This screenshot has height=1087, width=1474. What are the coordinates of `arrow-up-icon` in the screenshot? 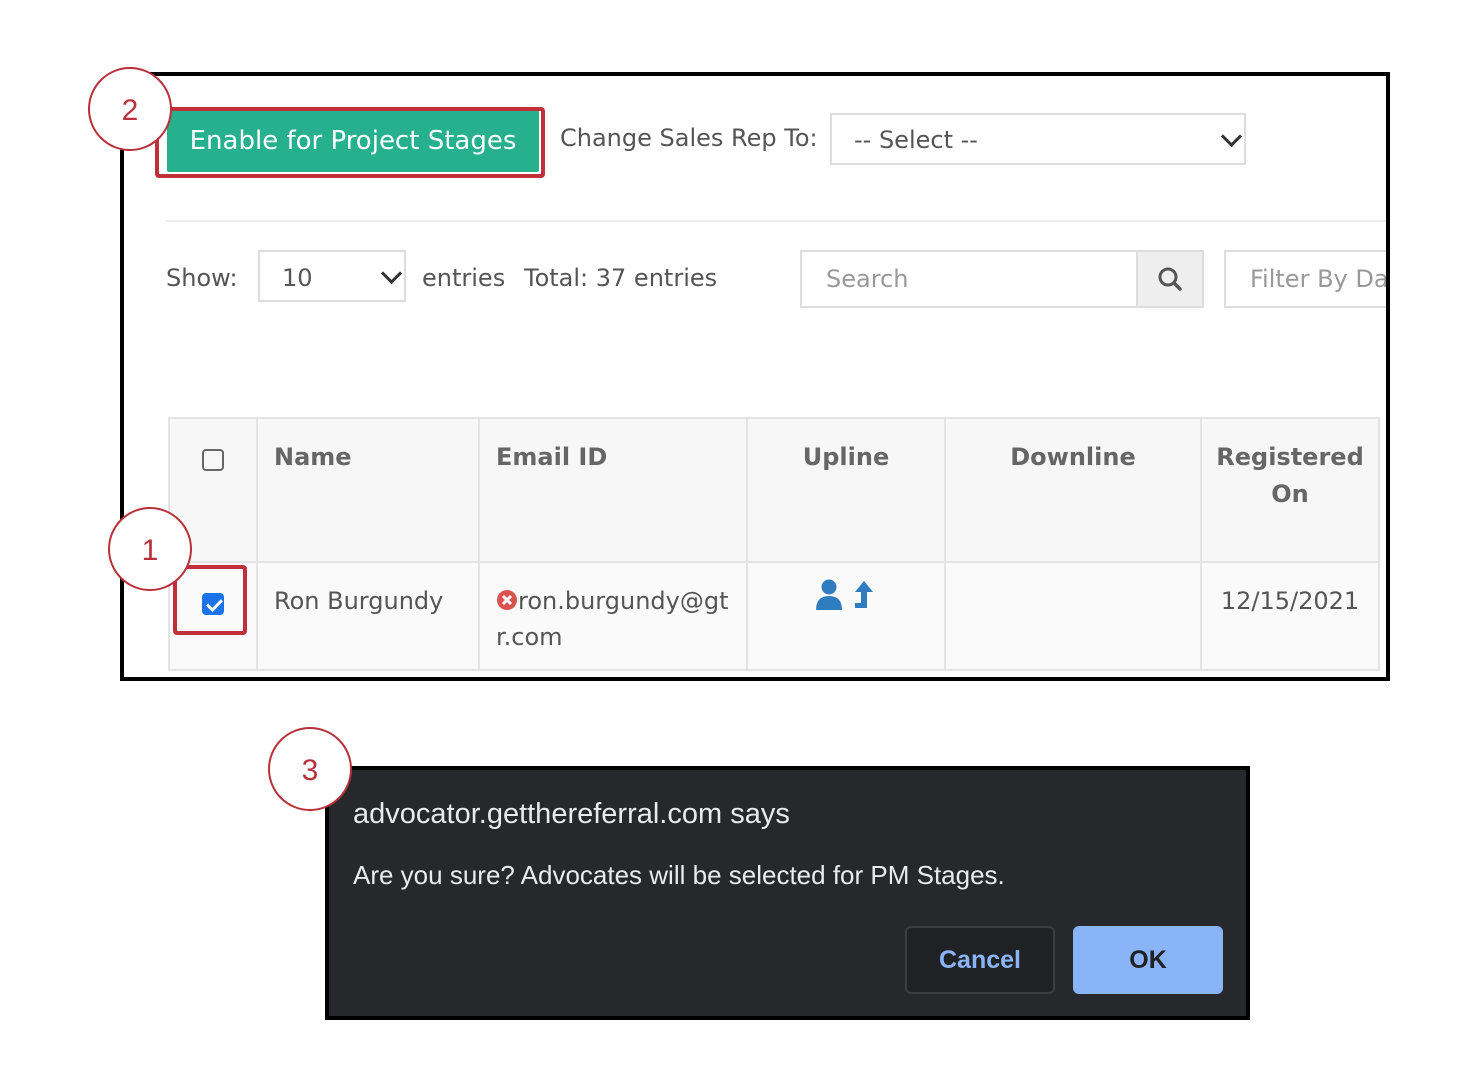 It's located at (863, 594).